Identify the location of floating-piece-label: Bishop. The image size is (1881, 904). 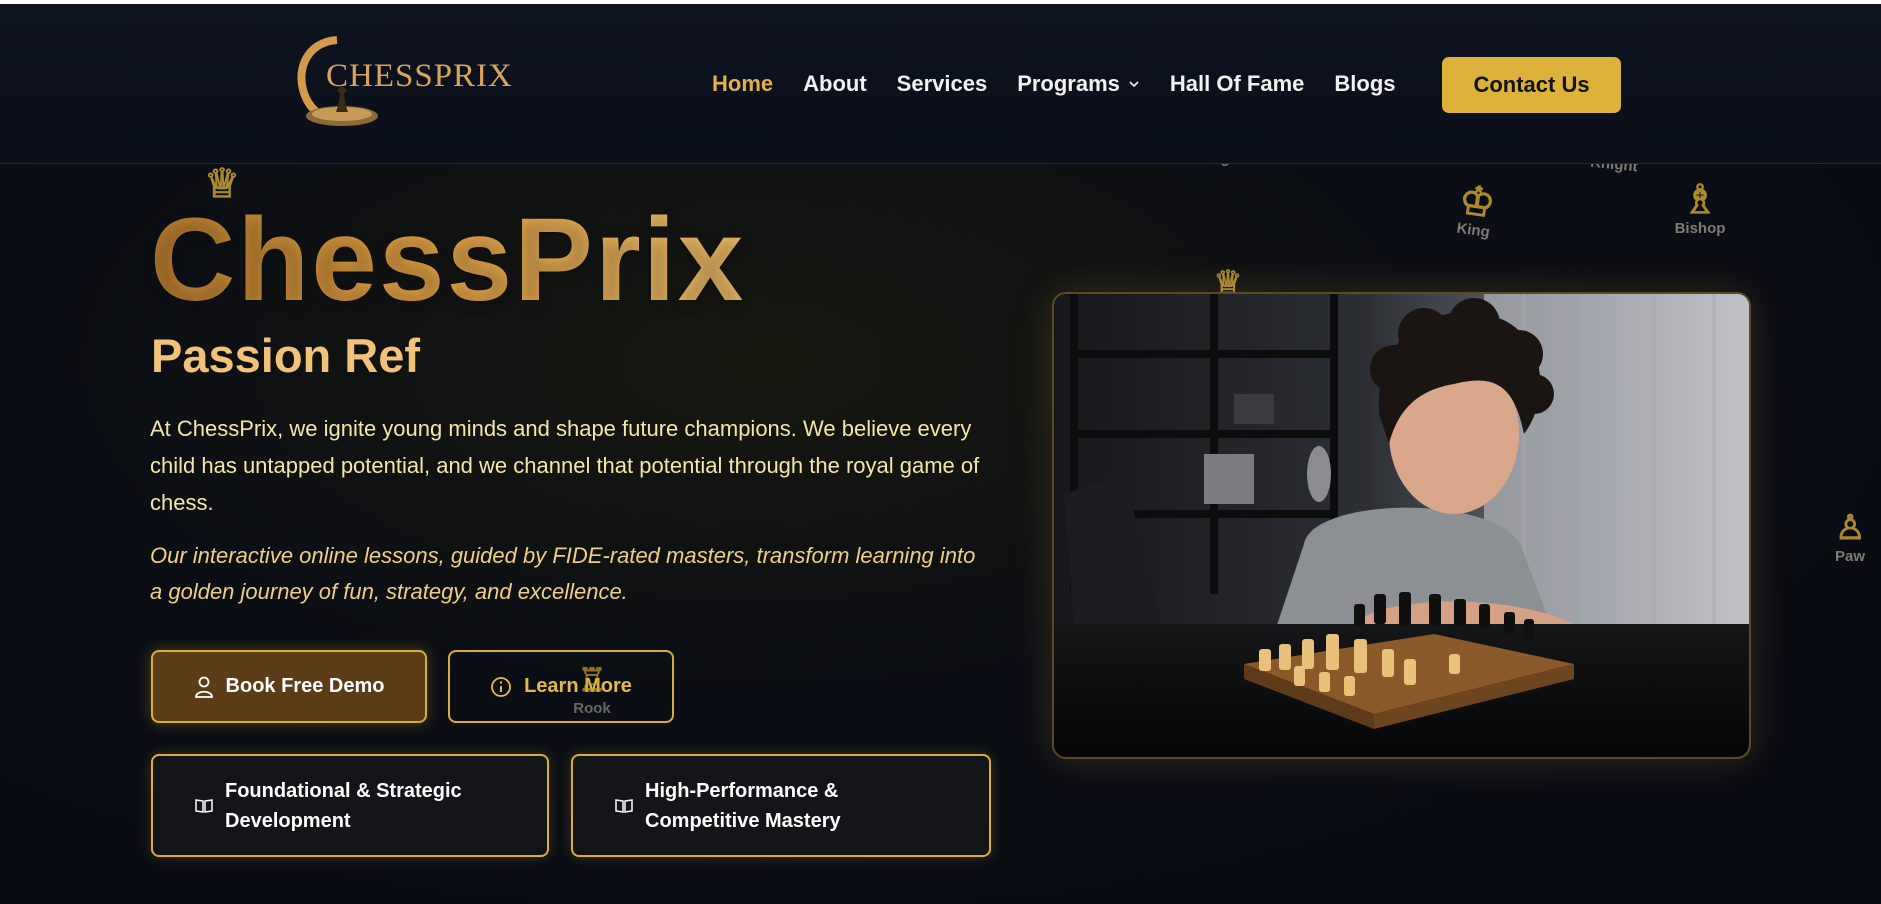
(1700, 228).